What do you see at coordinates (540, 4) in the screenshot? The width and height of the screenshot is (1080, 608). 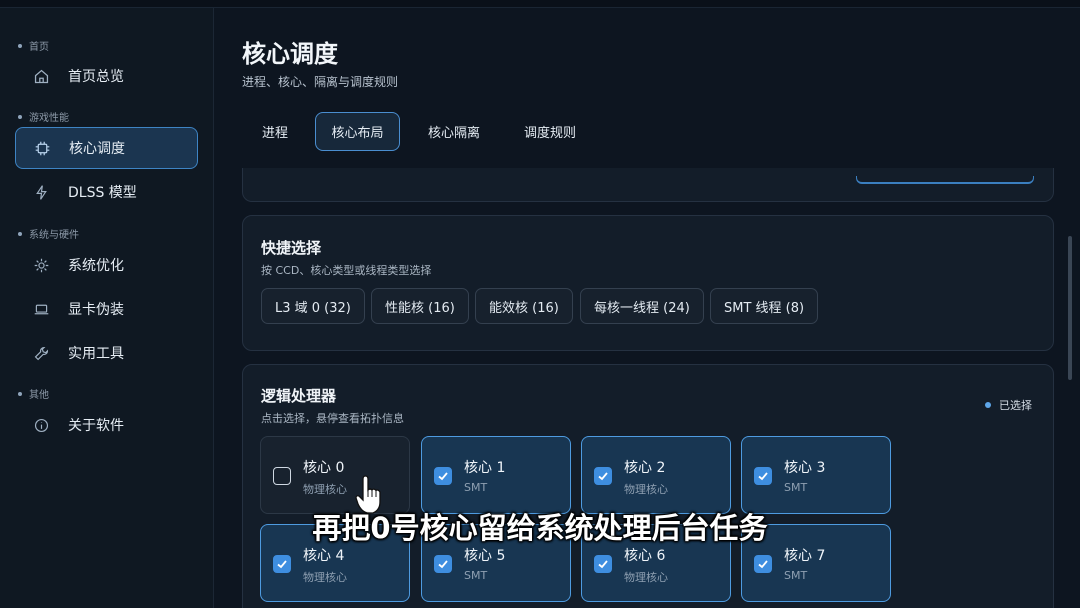 I see `window-top-edge` at bounding box center [540, 4].